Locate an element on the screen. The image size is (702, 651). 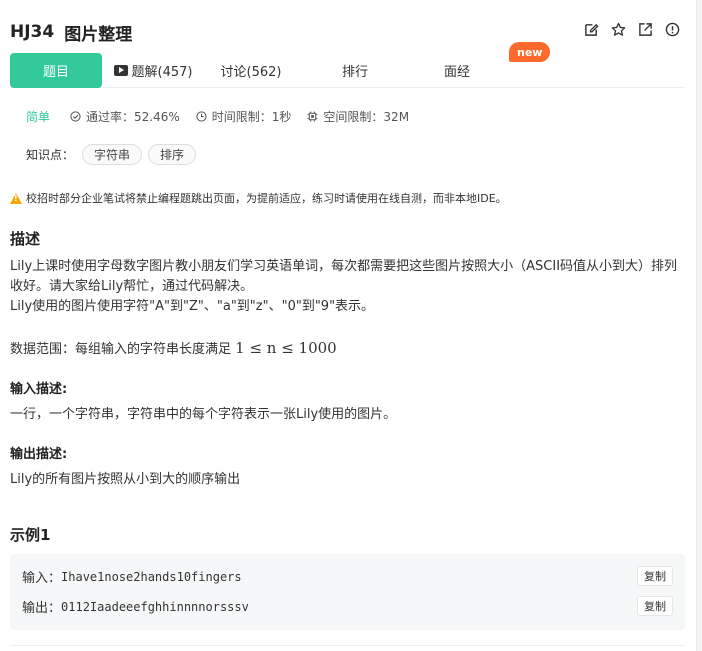
chip-icon is located at coordinates (312, 116).